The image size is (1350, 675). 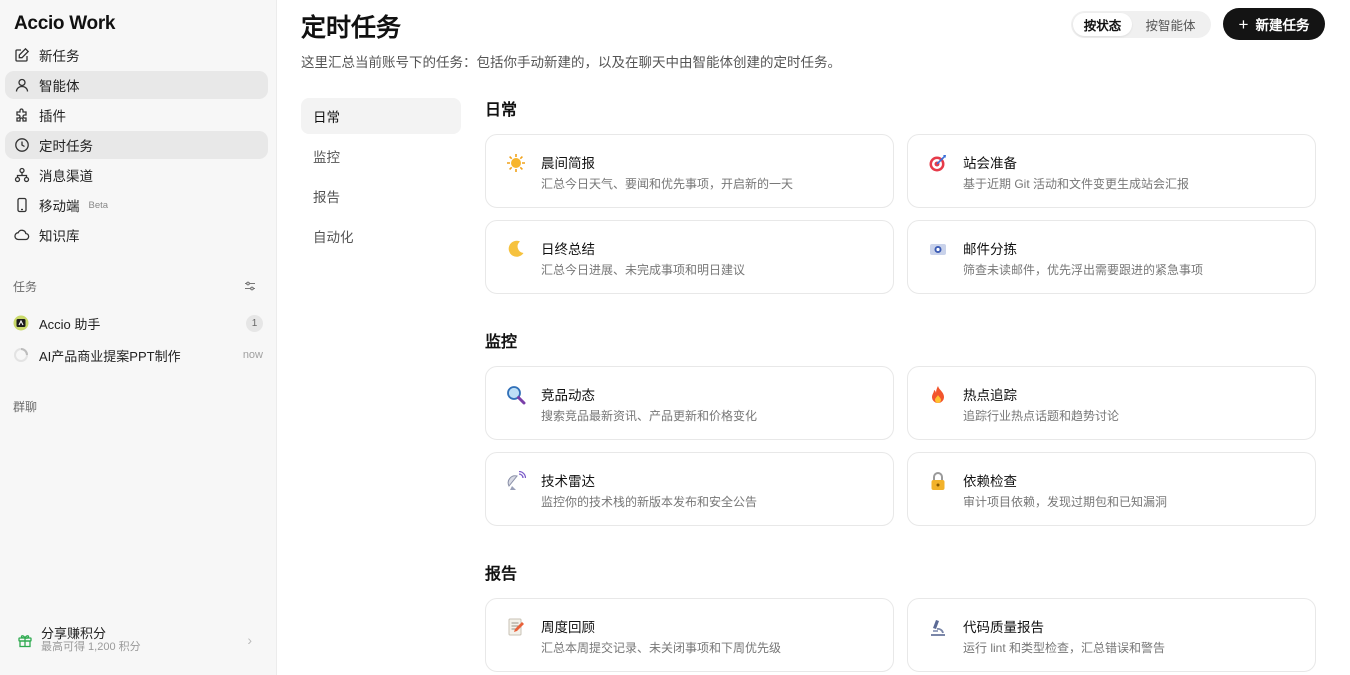 I want to click on nav-item-plugins: 插件, so click(x=136, y=115).